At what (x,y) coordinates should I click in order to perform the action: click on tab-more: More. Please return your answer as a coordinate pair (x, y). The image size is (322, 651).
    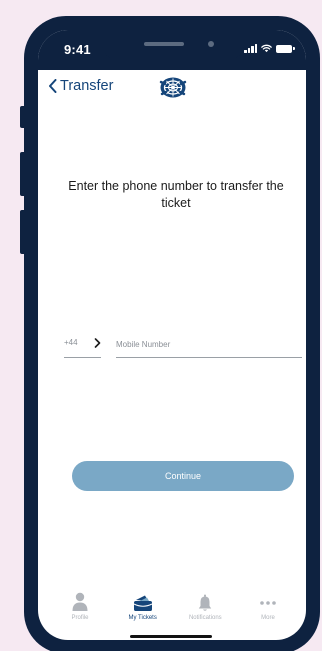
    Looking at the image, I should click on (268, 615).